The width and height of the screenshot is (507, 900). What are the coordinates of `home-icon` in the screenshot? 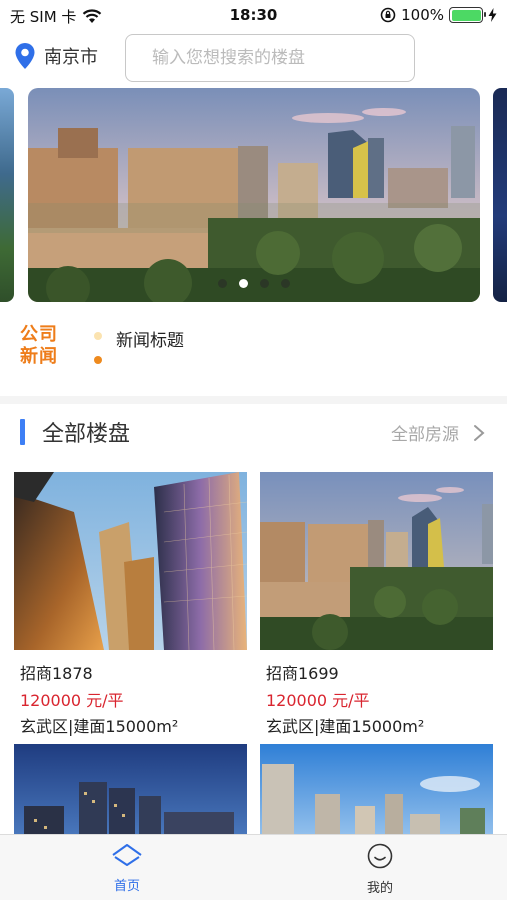 It's located at (127, 855).